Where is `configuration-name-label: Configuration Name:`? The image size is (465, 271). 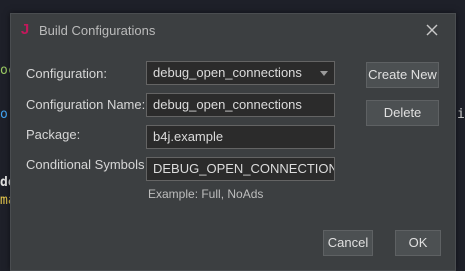 configuration-name-label: Configuration Name: is located at coordinates (86, 104).